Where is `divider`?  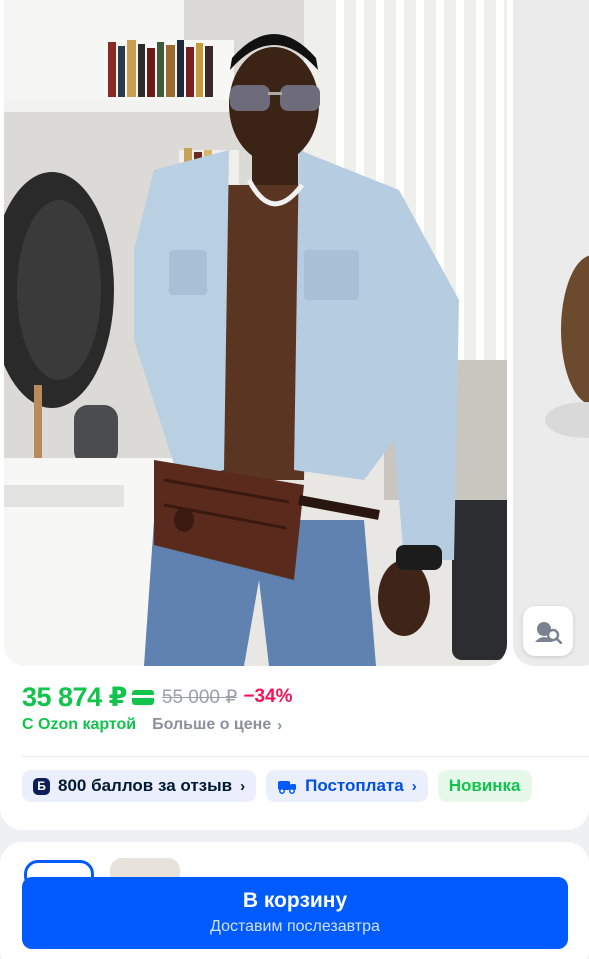
divider is located at coordinates (305, 756).